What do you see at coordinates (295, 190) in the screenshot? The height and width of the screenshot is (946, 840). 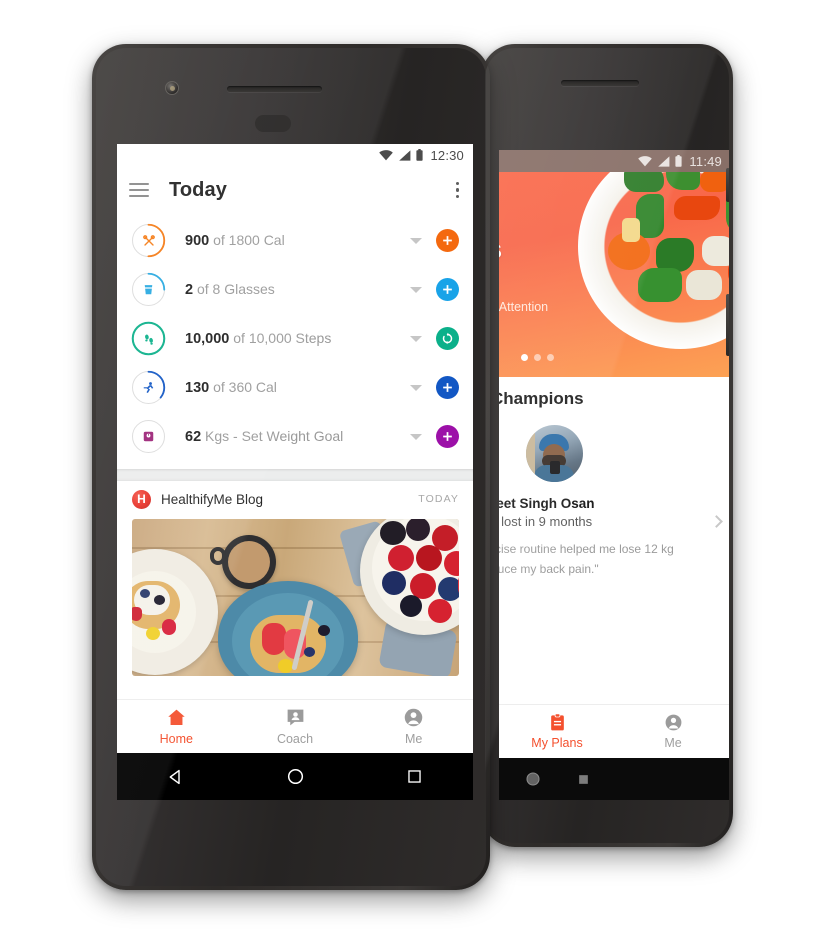 I see `app-bar: Today` at bounding box center [295, 190].